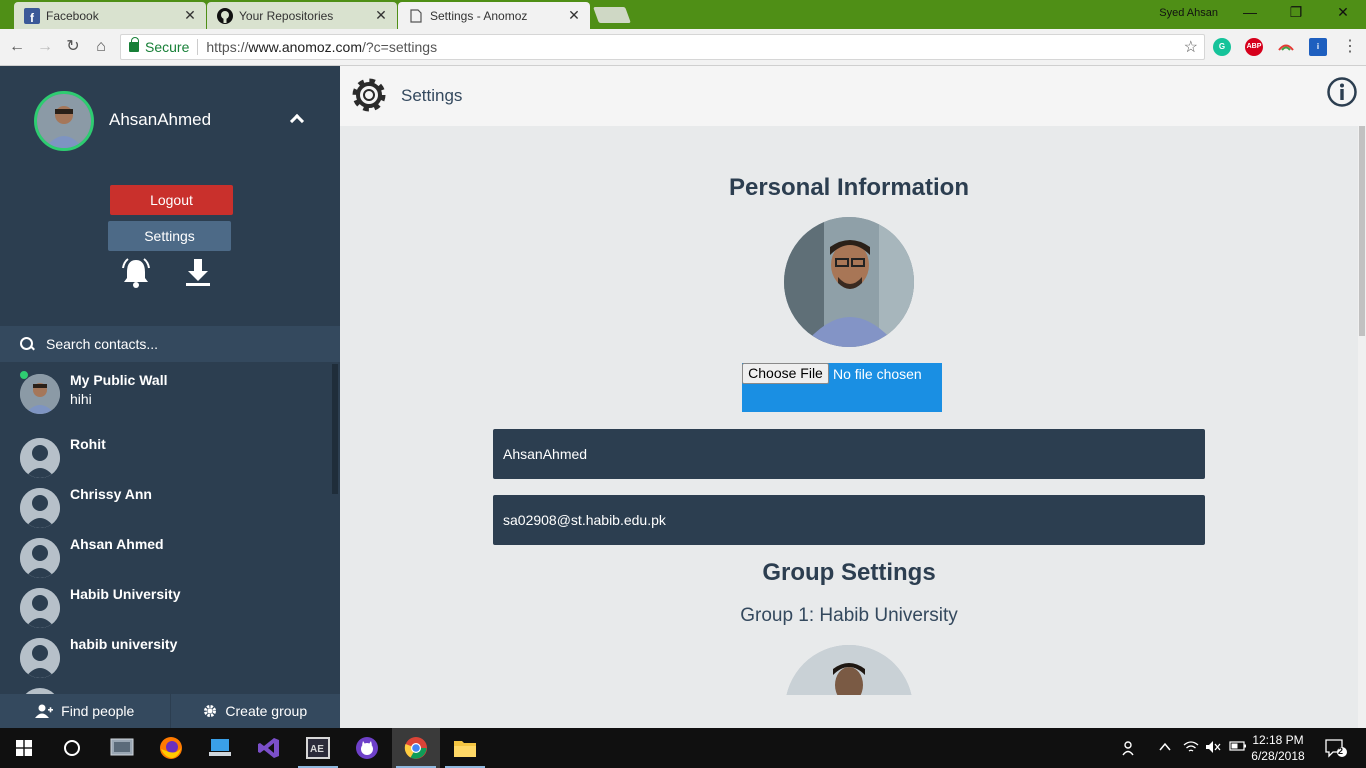  Describe the element at coordinates (117, 544) in the screenshot. I see `contact-name: Ahsan Ahmed` at that location.